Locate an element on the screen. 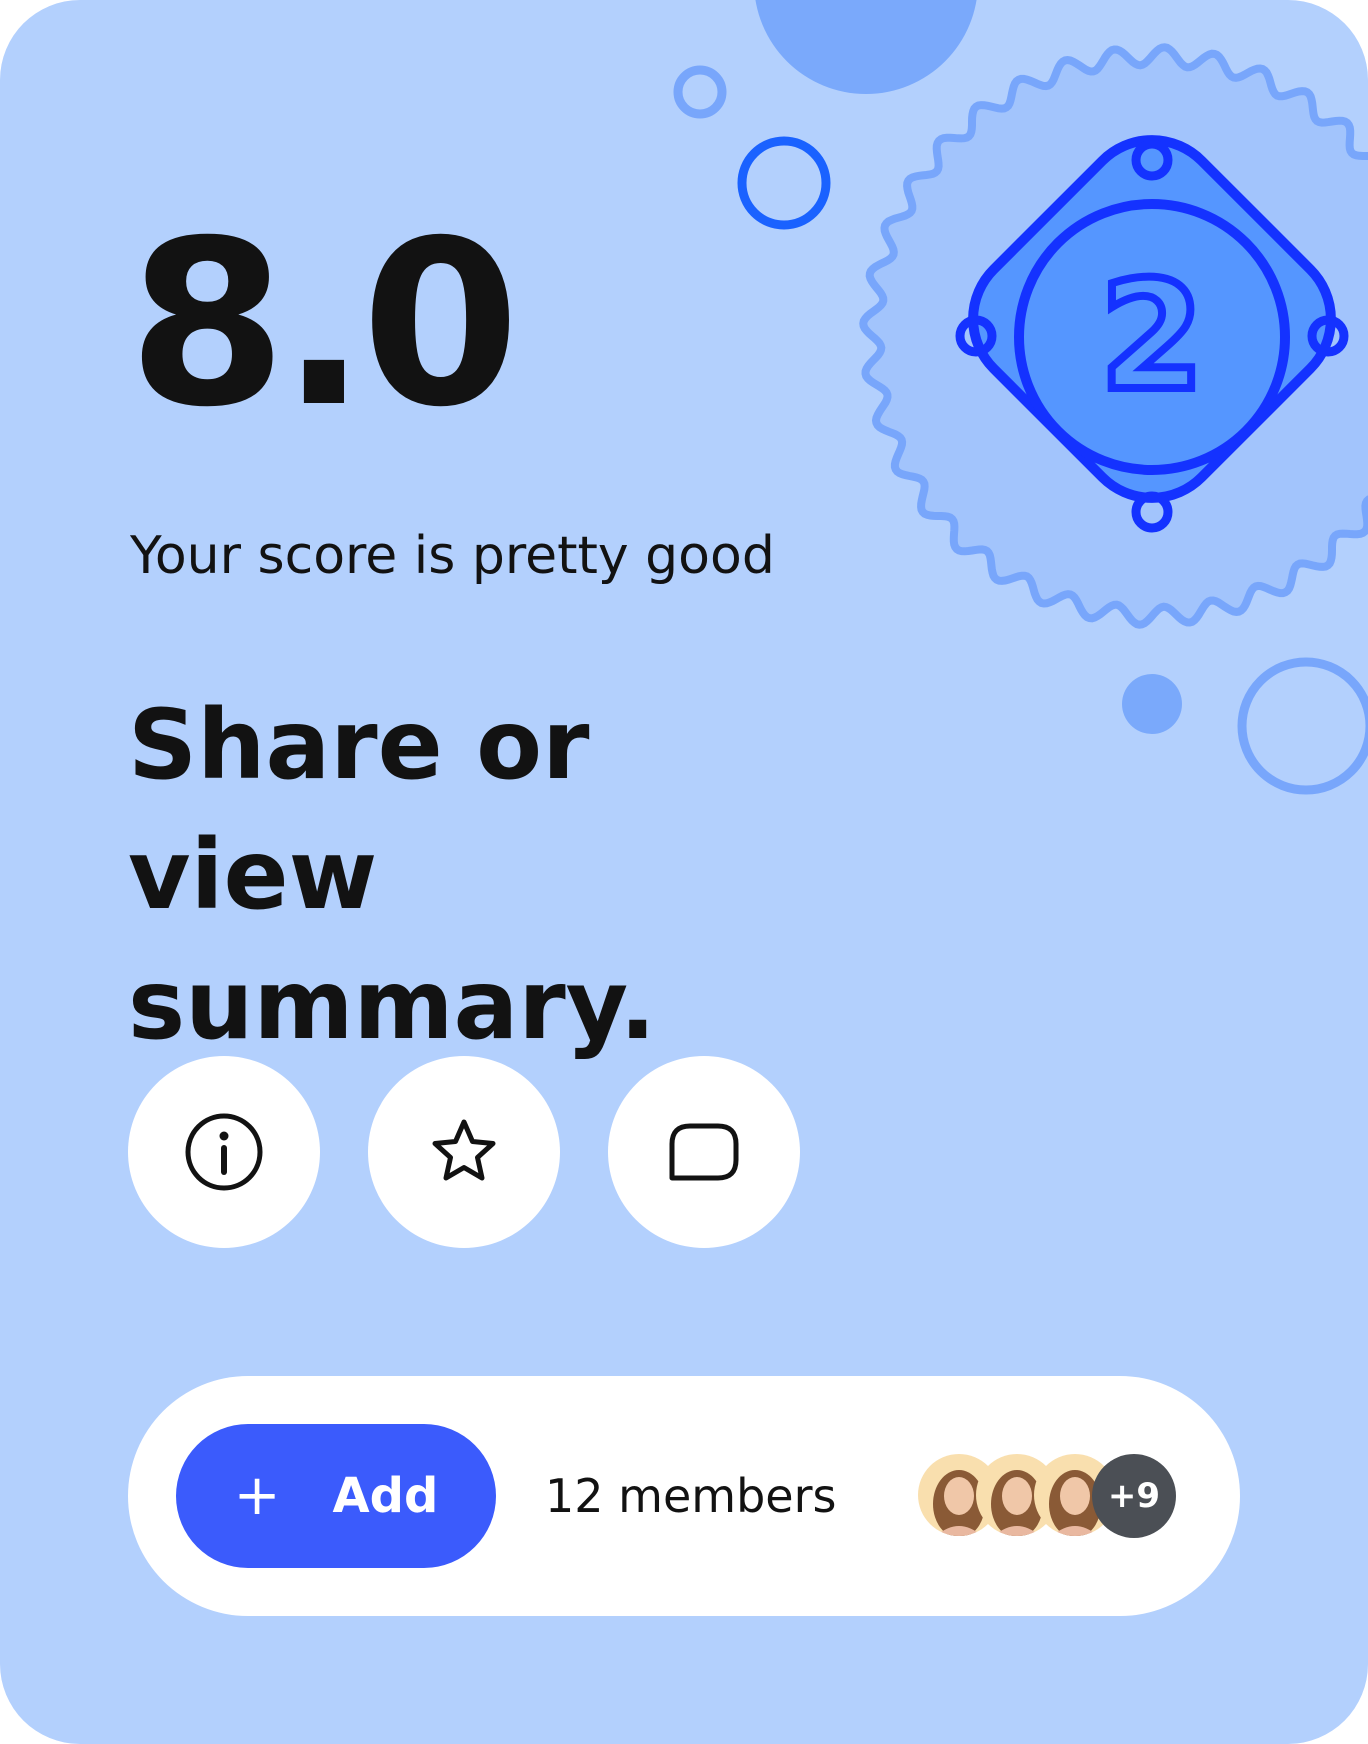 This screenshot has width=1368, height=1744. info-icon is located at coordinates (224, 1152).